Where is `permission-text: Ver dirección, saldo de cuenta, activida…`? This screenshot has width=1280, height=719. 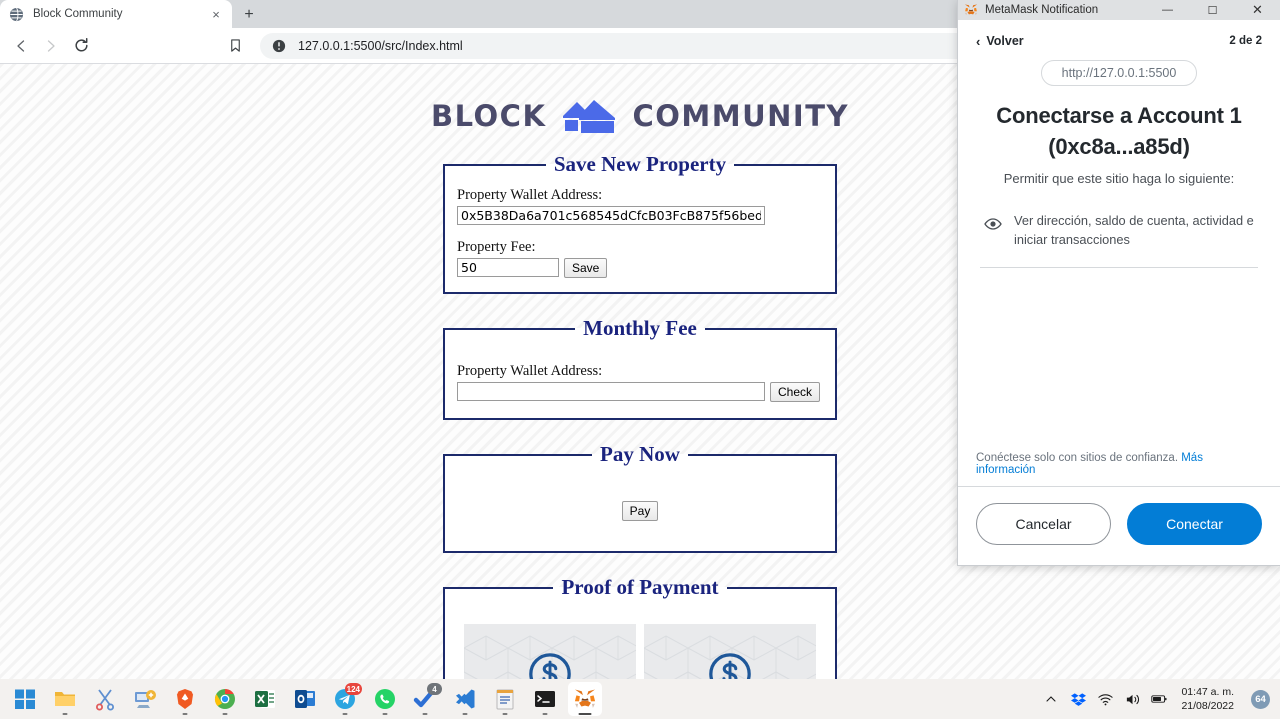
permission-text: Ver dirección, saldo de cuenta, activida… is located at coordinates (1134, 230).